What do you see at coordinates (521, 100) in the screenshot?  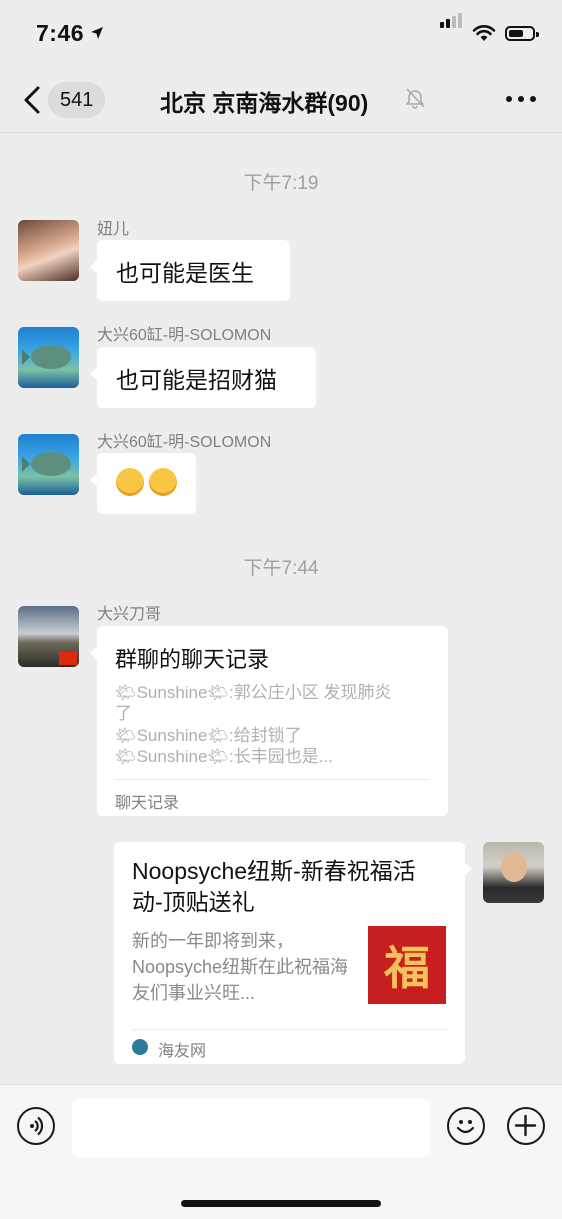 I see `more-options-icon` at bounding box center [521, 100].